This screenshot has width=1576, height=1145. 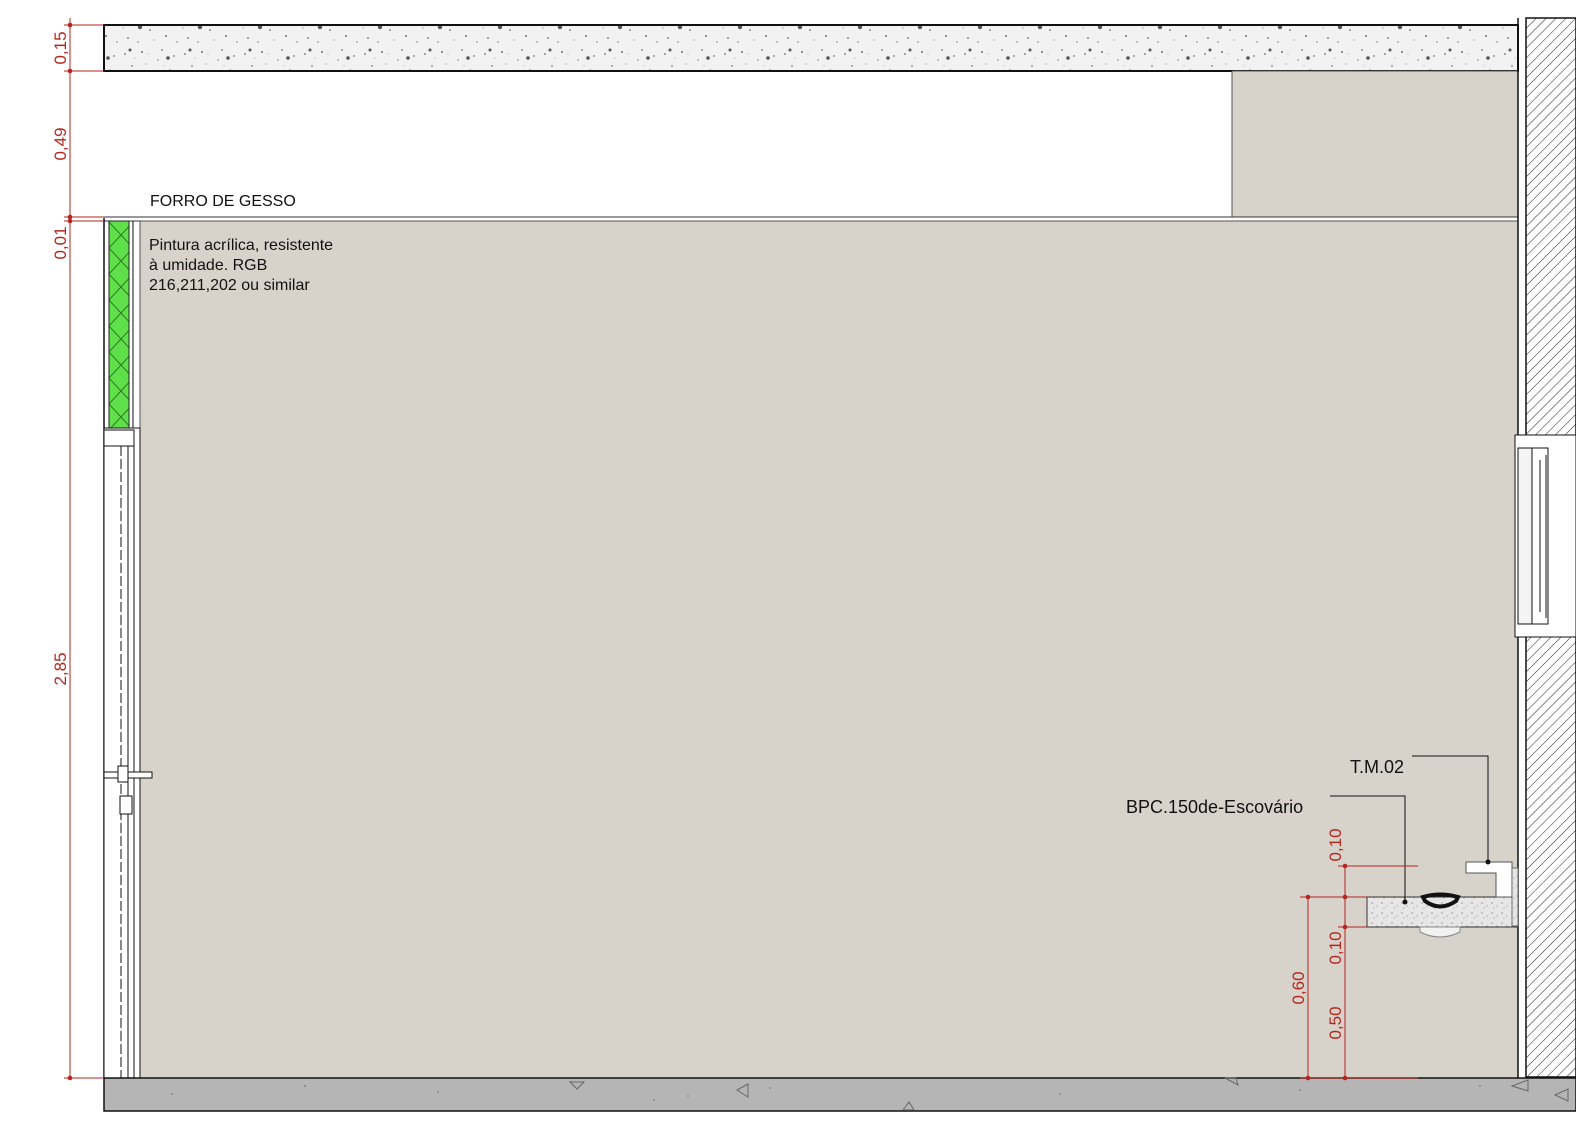 What do you see at coordinates (1442, 912) in the screenshot?
I see `countertop` at bounding box center [1442, 912].